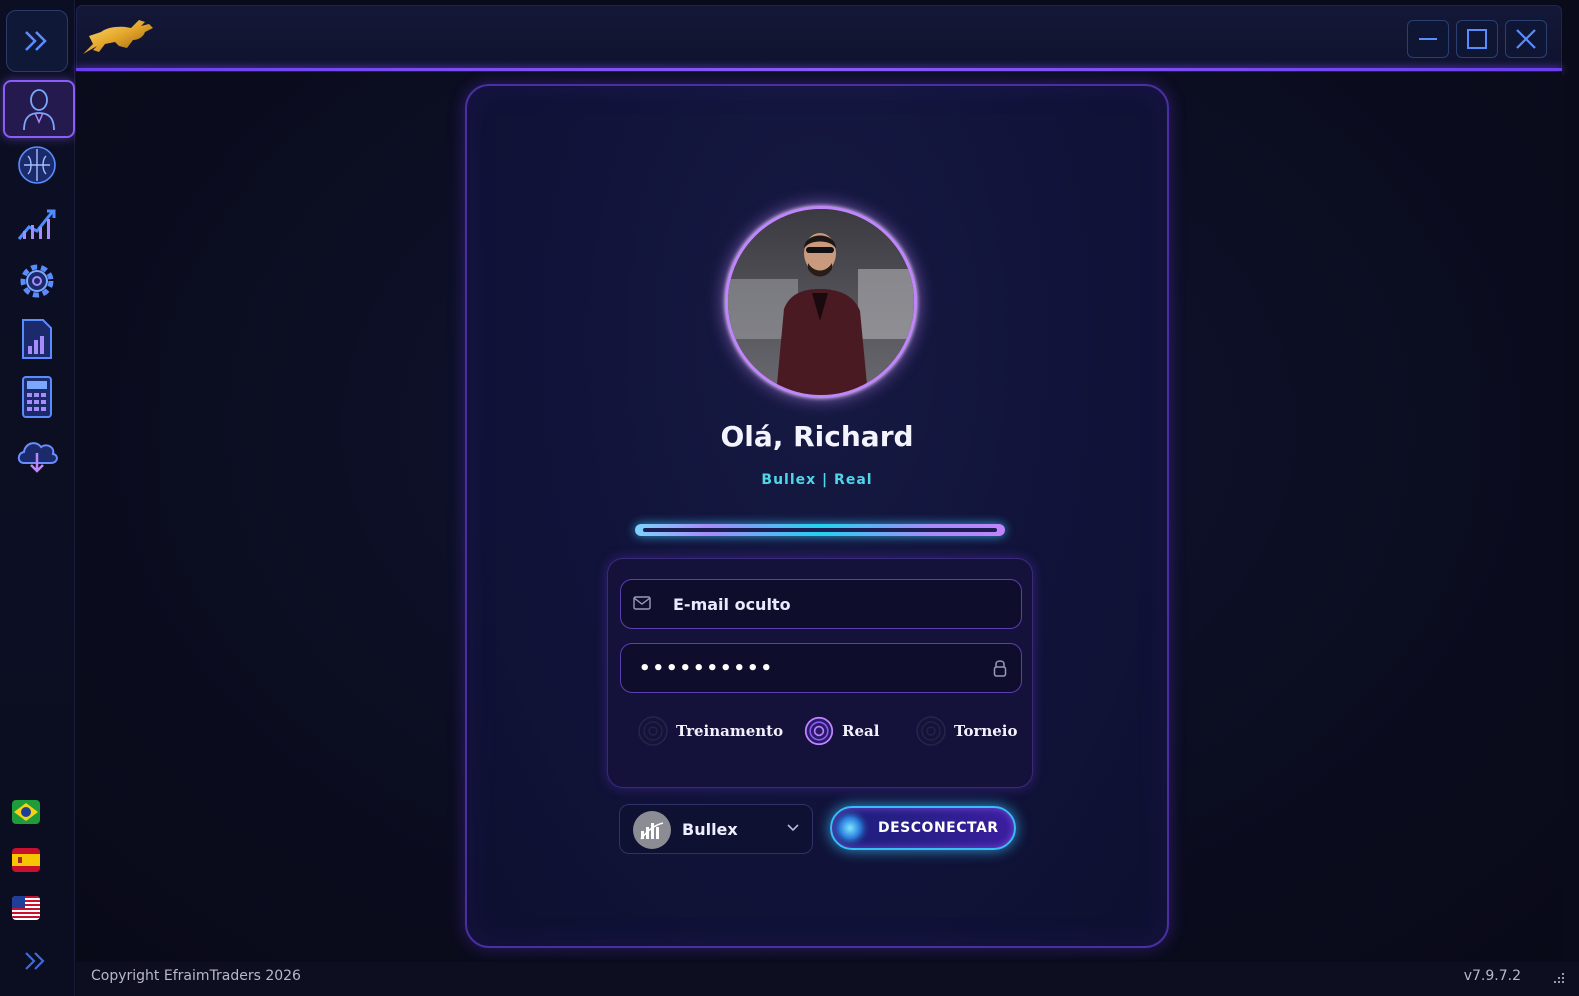 This screenshot has width=1579, height=996. What do you see at coordinates (817, 480) in the screenshot?
I see `account-info: Bullex | Real` at bounding box center [817, 480].